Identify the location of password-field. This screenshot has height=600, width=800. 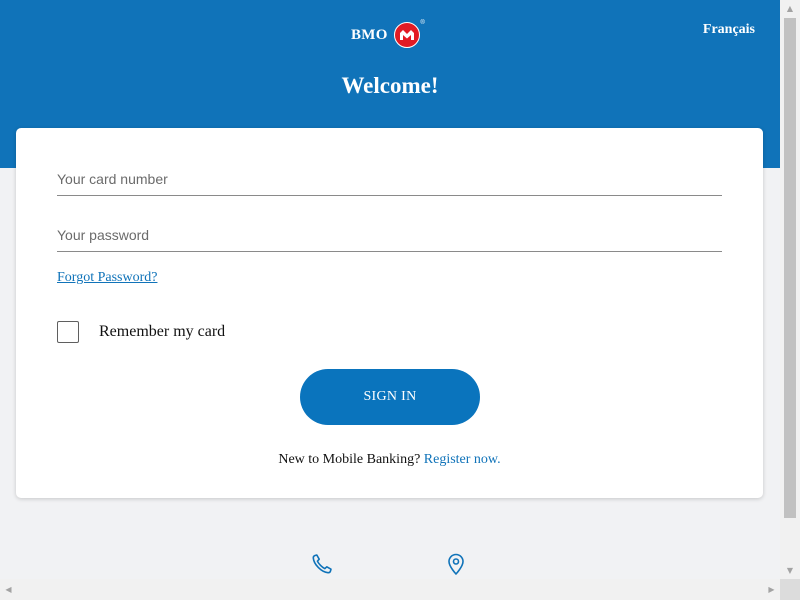
(389, 235).